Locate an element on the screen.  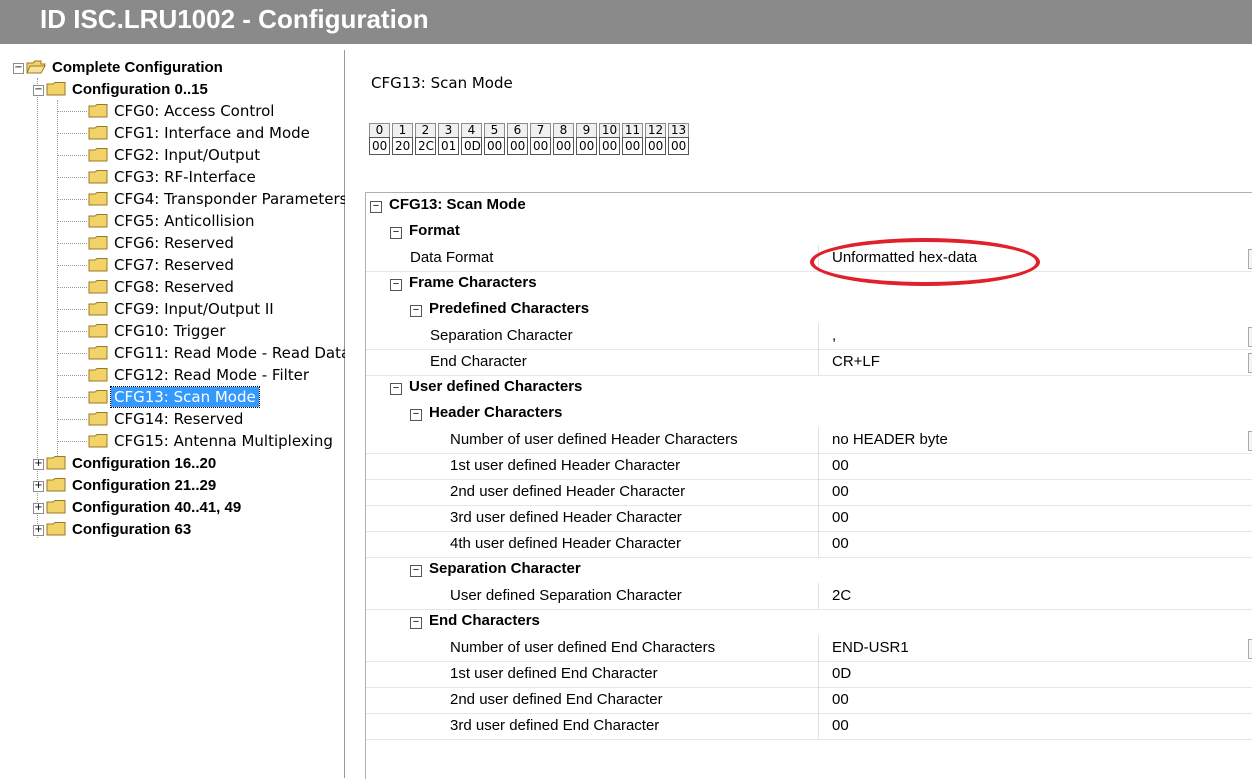
tree-item-cfg14: CFG14: Reserved is located at coordinates (167, 419).